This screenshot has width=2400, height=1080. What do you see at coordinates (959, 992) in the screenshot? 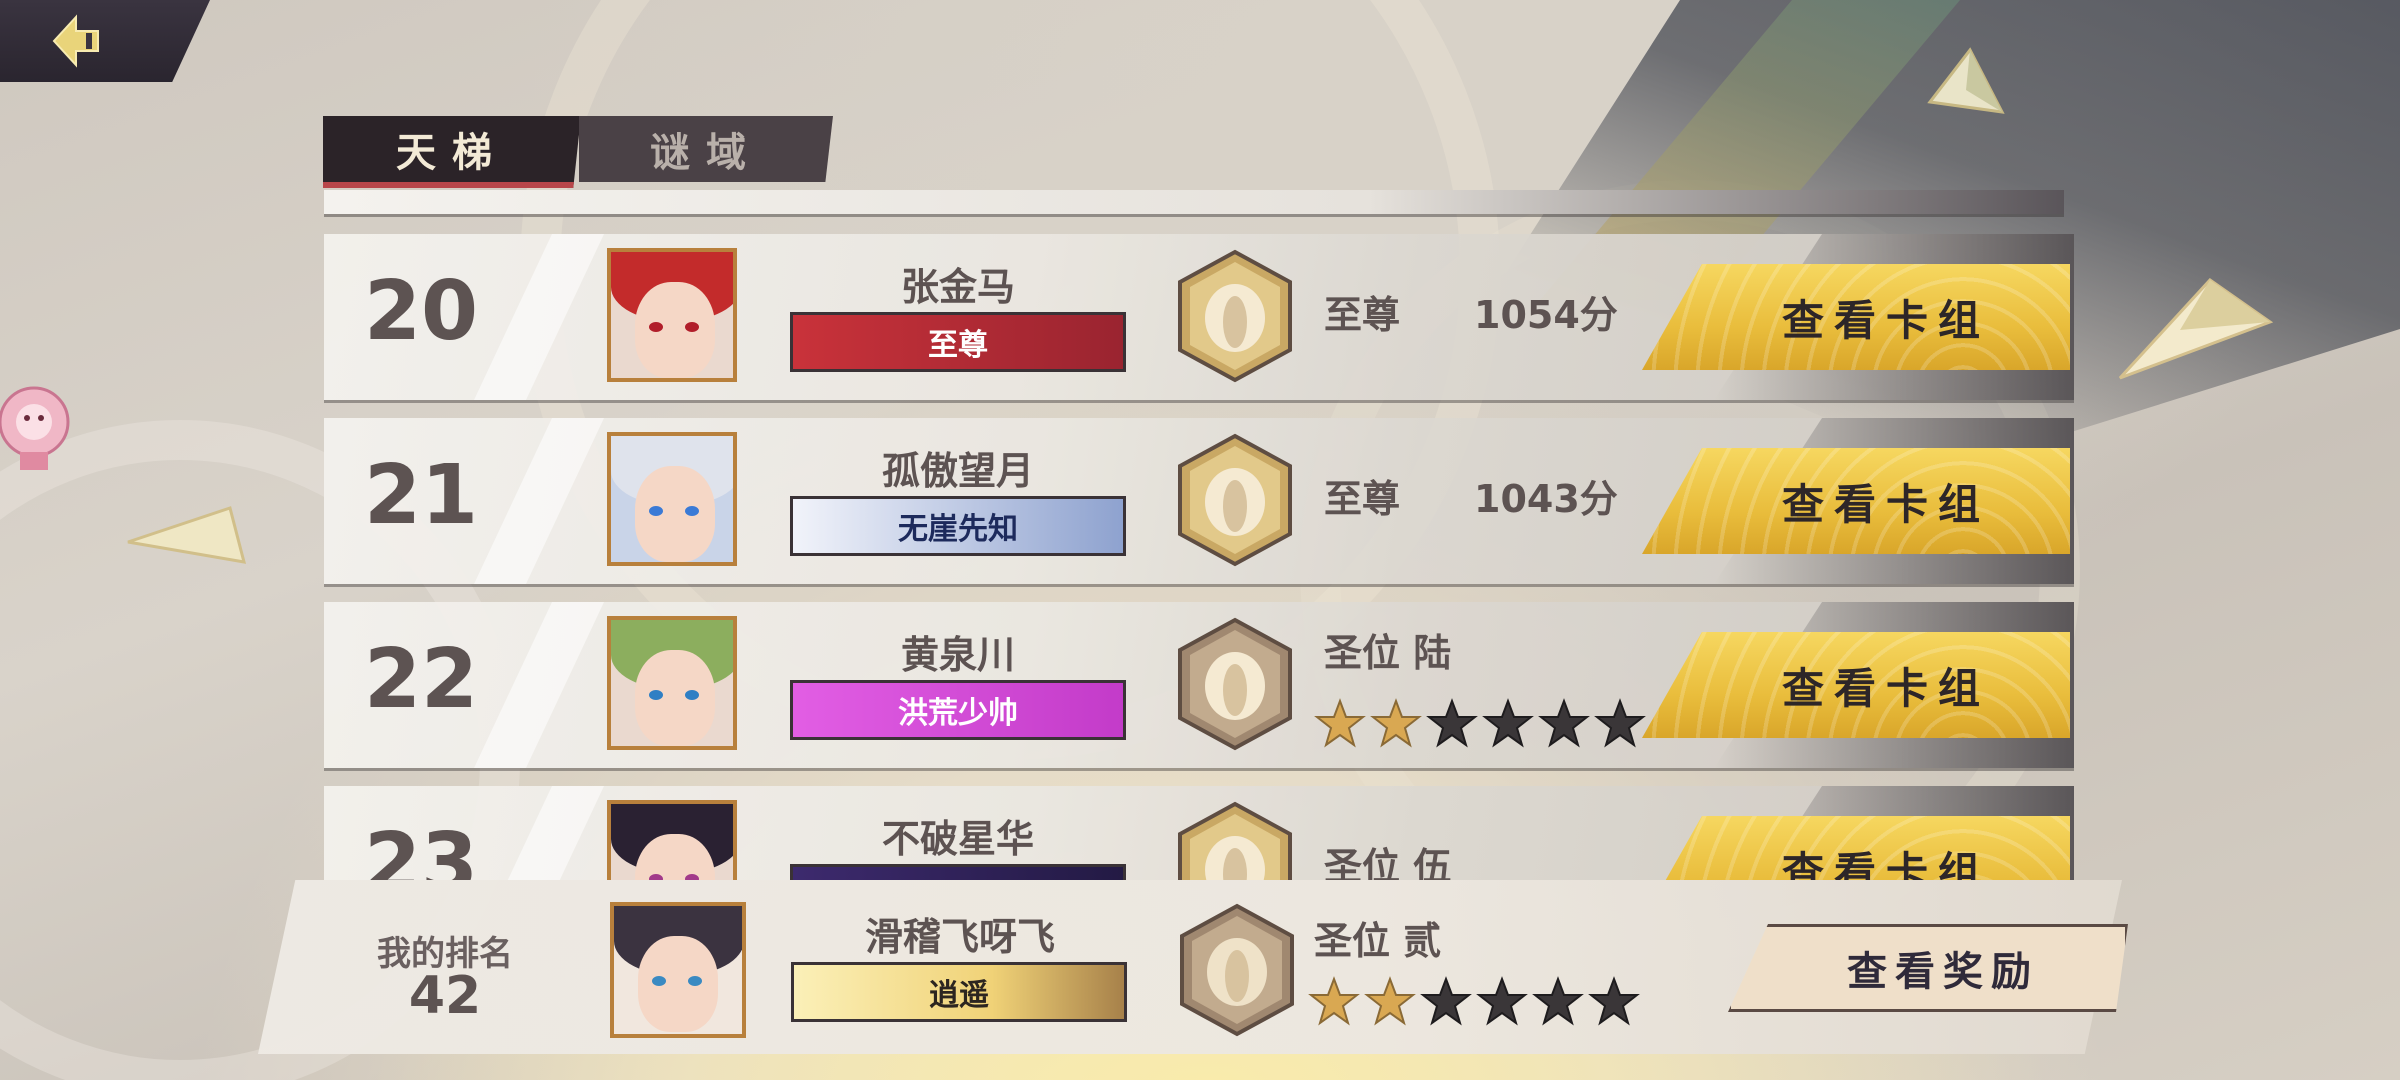
I see `my-title-badge: 逍遥` at bounding box center [959, 992].